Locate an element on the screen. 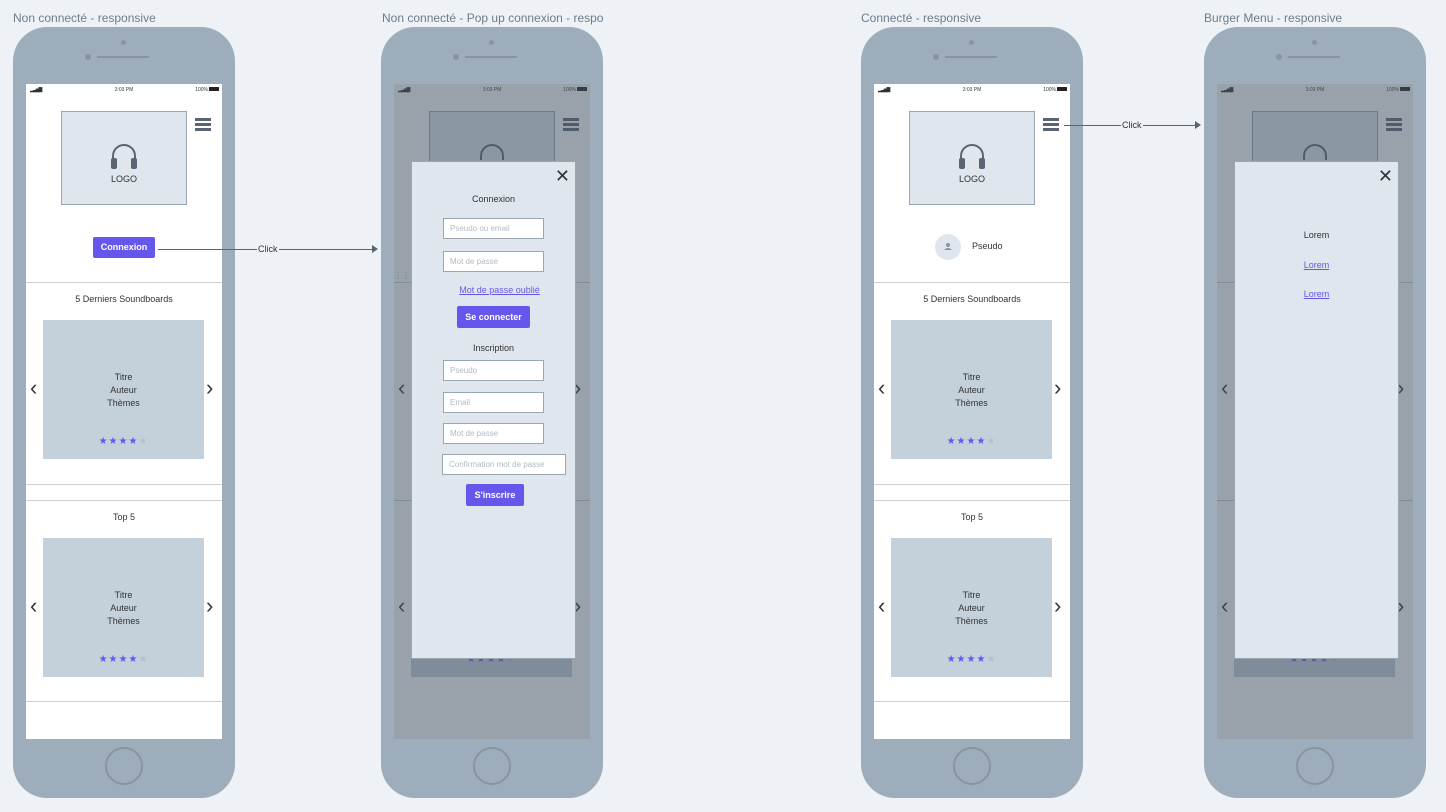  login-title: Connexion is located at coordinates (493, 199).